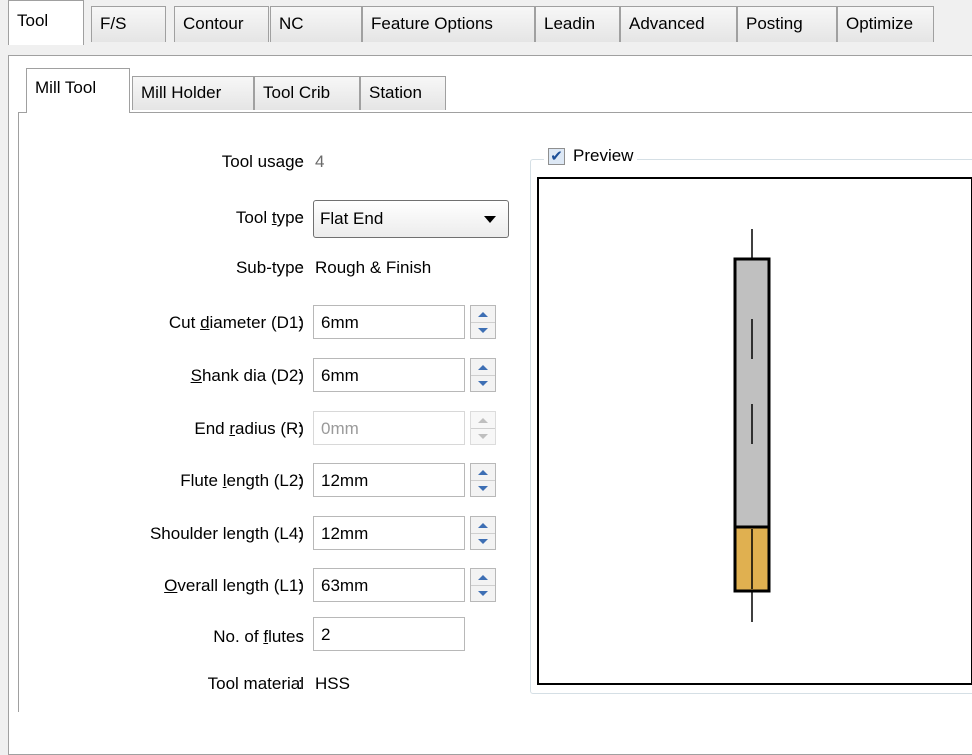 The image size is (972, 755). What do you see at coordinates (181, 92) in the screenshot?
I see `subtab-label: Mill Holder` at bounding box center [181, 92].